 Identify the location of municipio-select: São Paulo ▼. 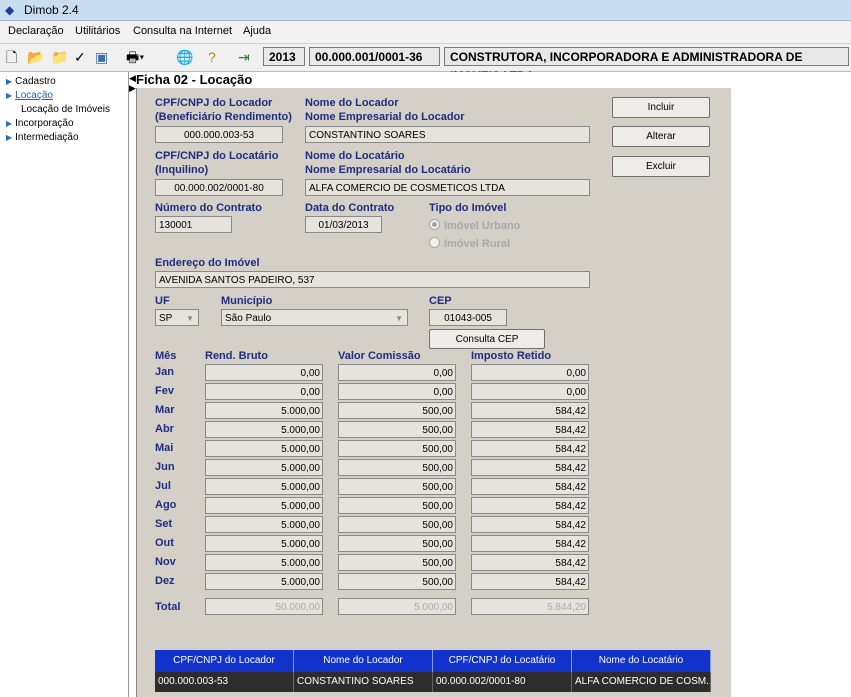
(314, 317).